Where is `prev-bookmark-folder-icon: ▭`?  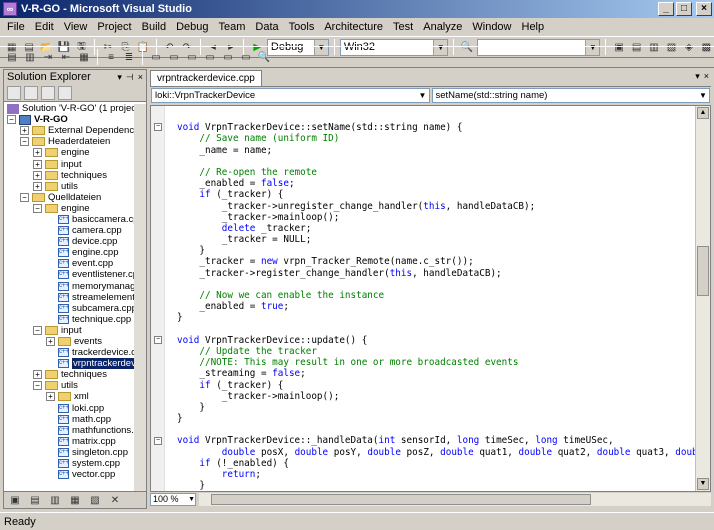
prev-bookmark-folder-icon: ▭ is located at coordinates (210, 57).